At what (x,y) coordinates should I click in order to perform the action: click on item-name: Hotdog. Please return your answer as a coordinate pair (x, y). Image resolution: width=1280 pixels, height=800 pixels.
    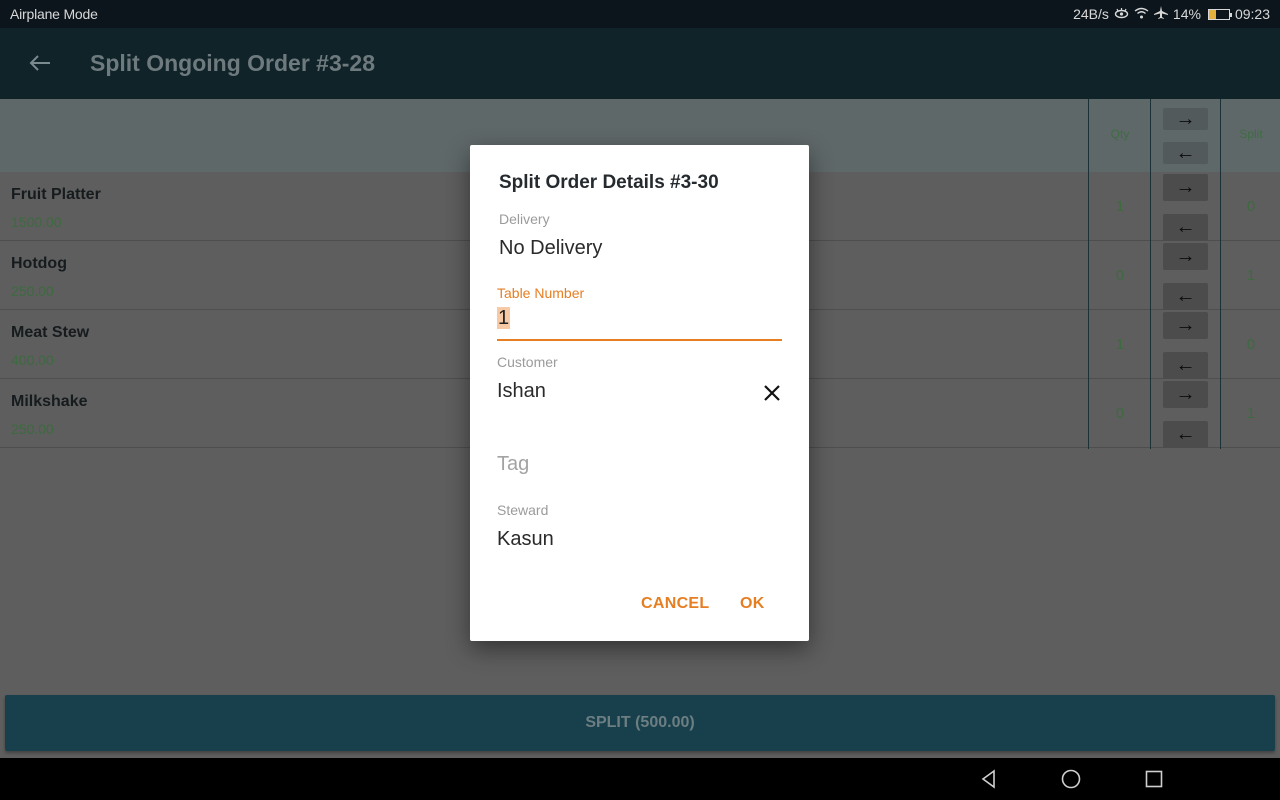
    Looking at the image, I should click on (39, 263).